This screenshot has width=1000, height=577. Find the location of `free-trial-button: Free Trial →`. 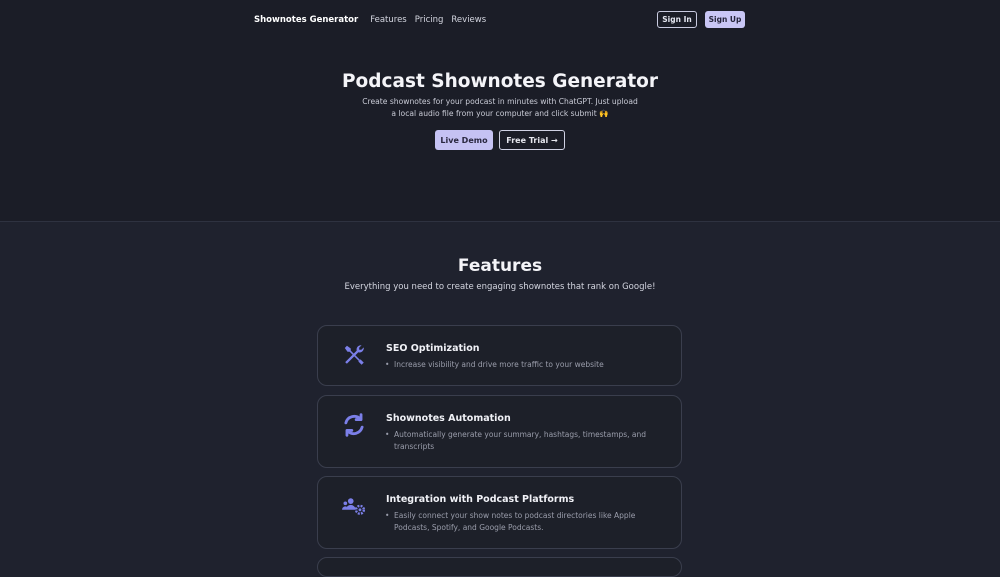

free-trial-button: Free Trial → is located at coordinates (532, 140).